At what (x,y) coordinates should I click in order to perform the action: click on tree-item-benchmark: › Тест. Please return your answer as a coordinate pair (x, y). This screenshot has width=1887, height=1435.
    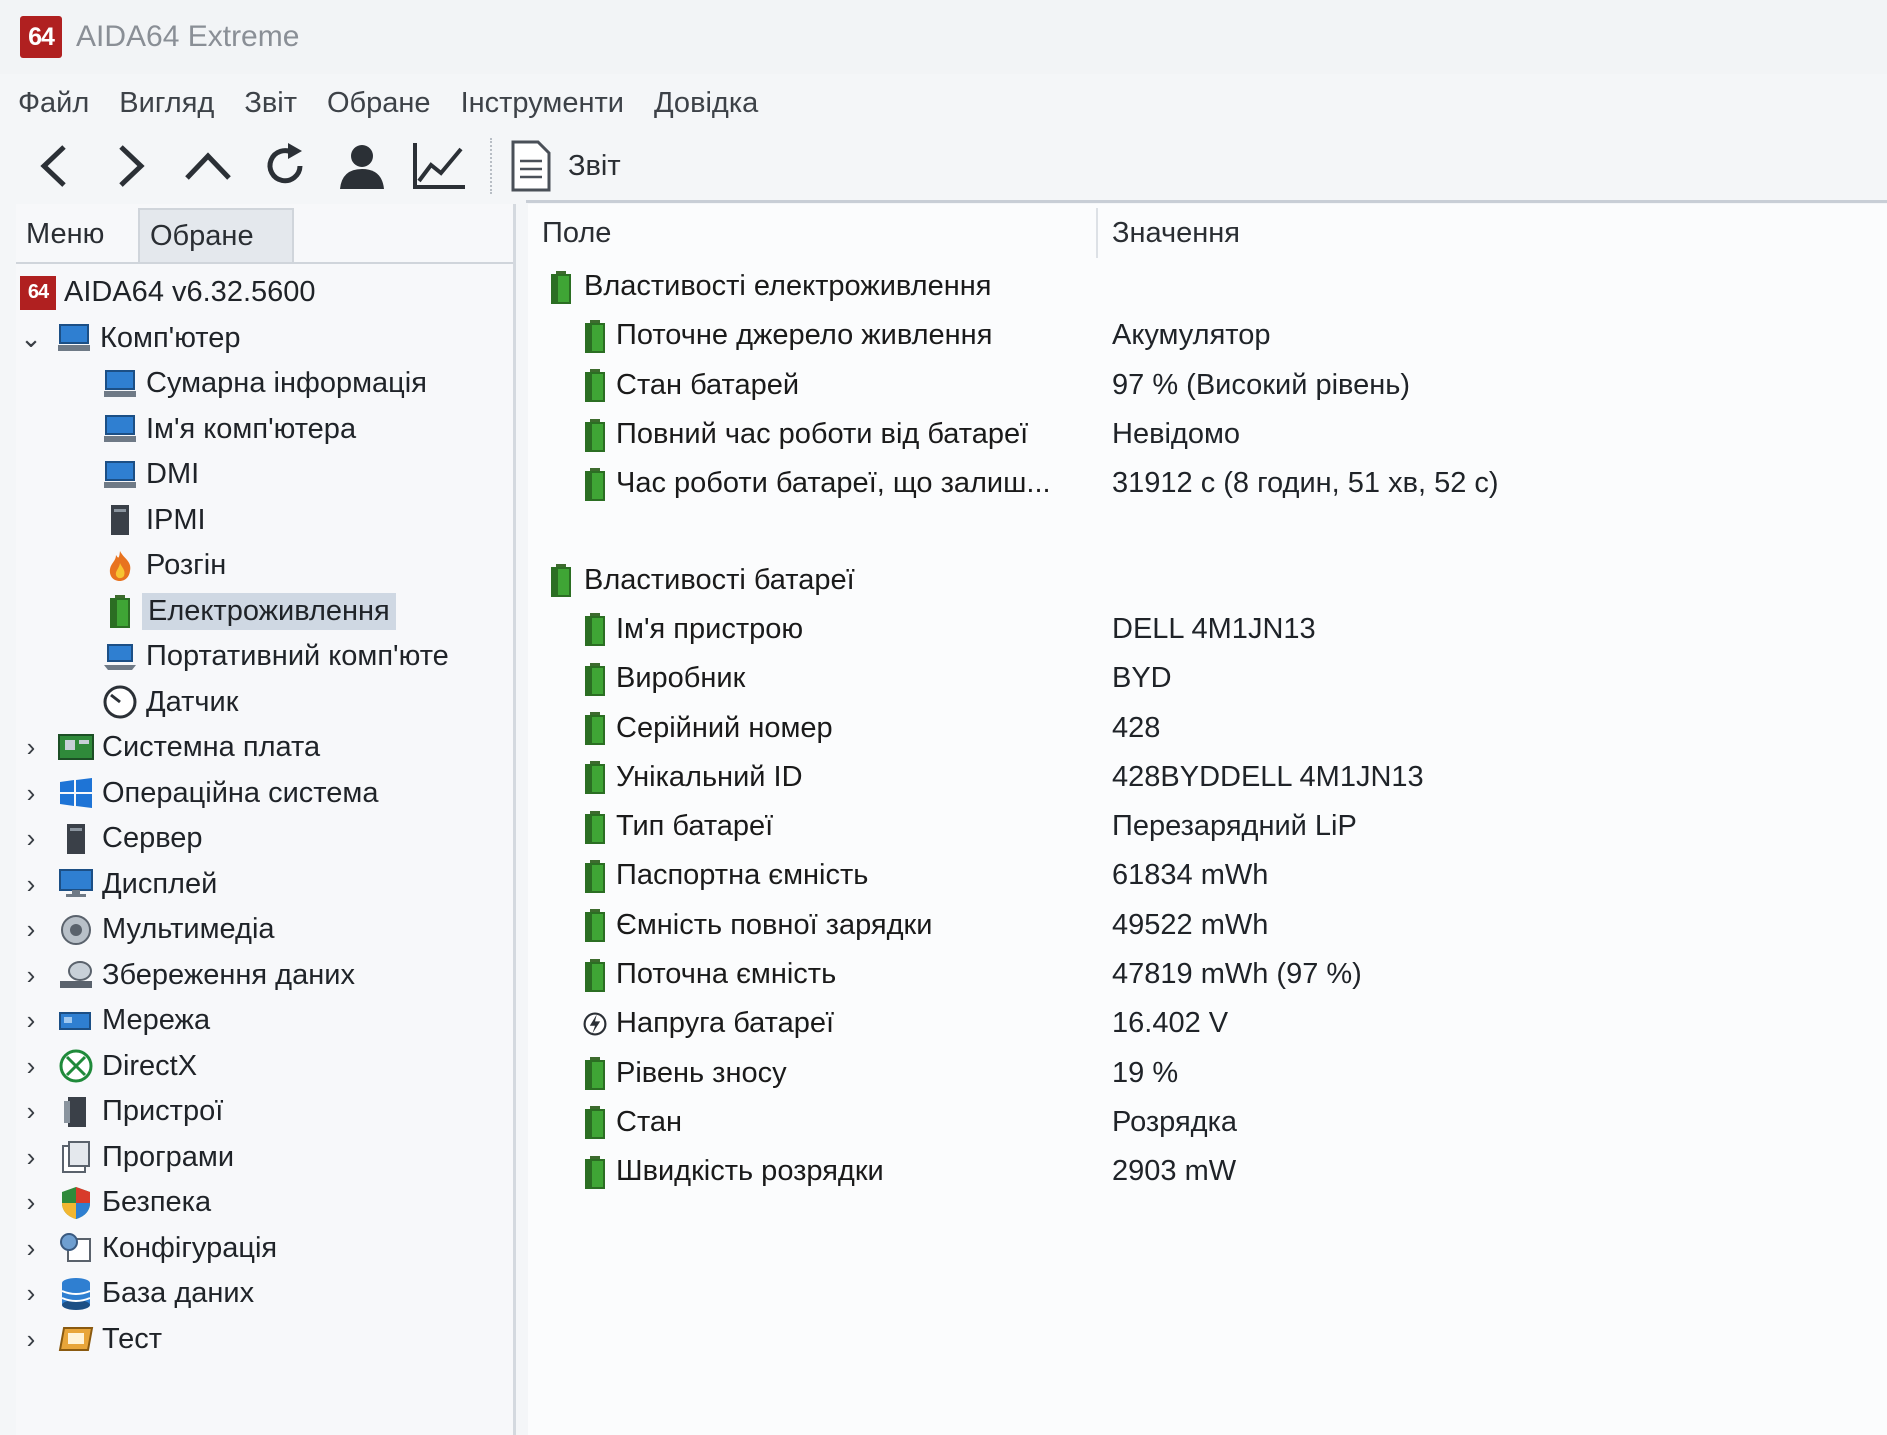
    Looking at the image, I should click on (264, 1340).